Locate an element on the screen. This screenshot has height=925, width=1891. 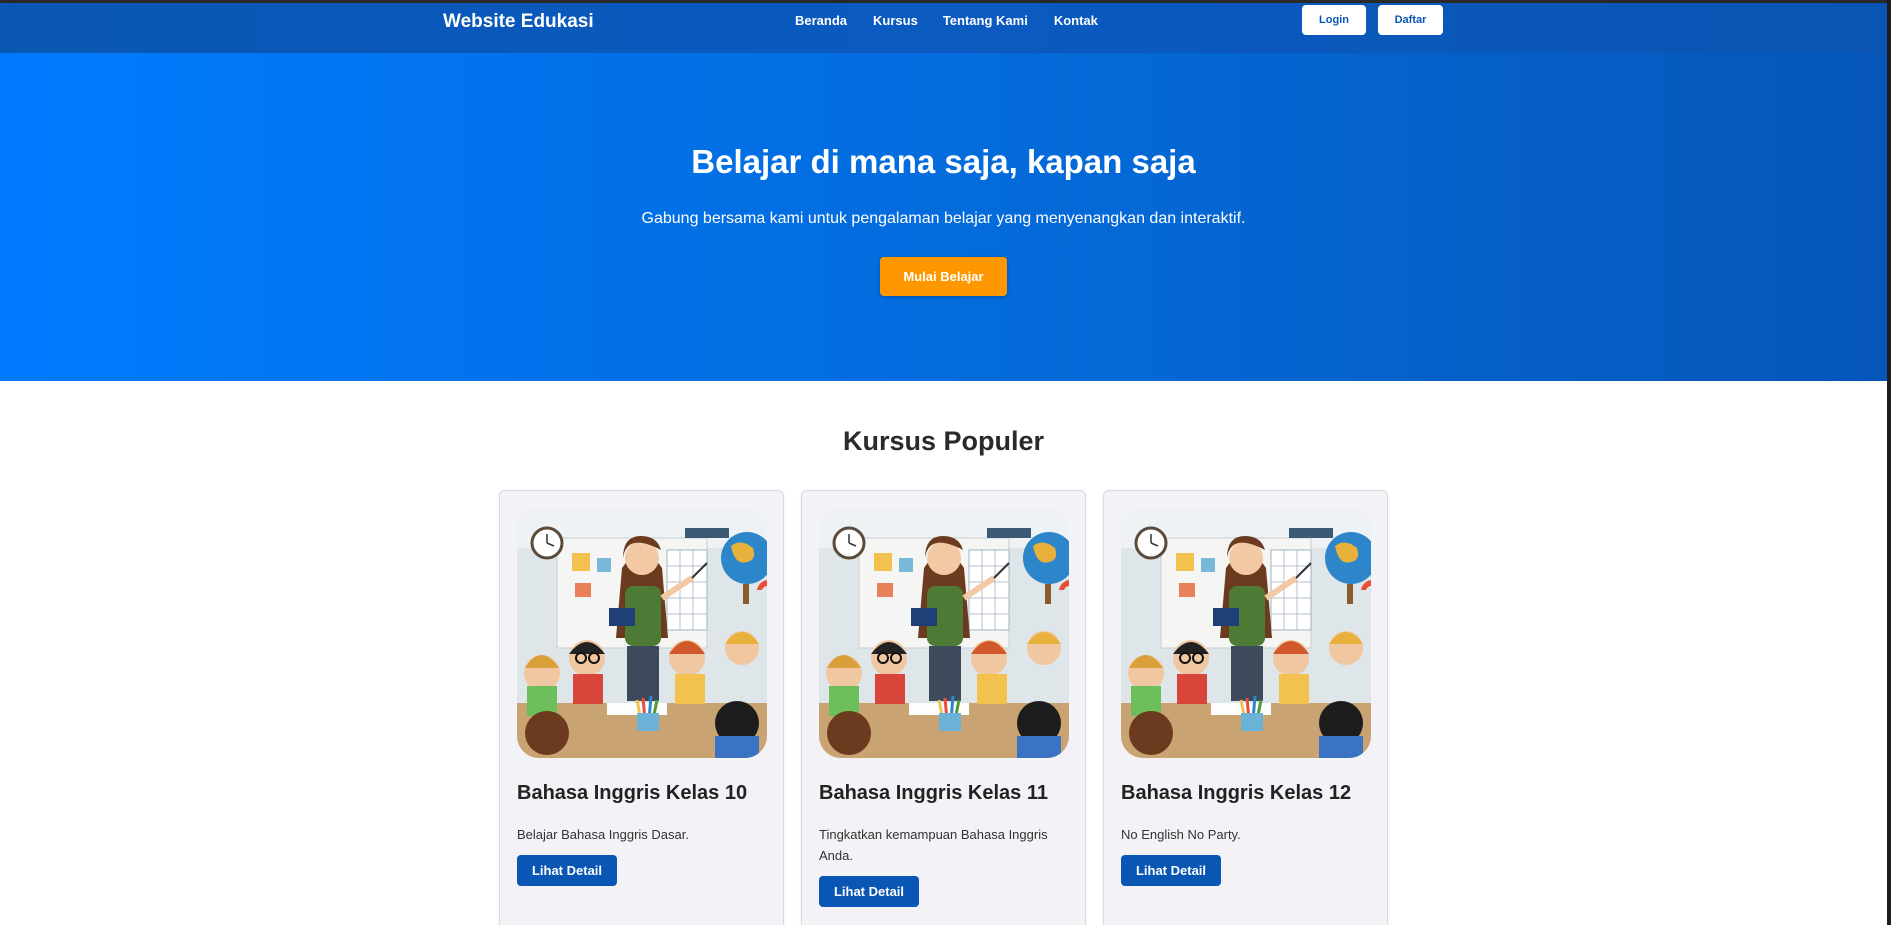
course-description: Belajar Bahasa Inggris Dasar. is located at coordinates (603, 834).